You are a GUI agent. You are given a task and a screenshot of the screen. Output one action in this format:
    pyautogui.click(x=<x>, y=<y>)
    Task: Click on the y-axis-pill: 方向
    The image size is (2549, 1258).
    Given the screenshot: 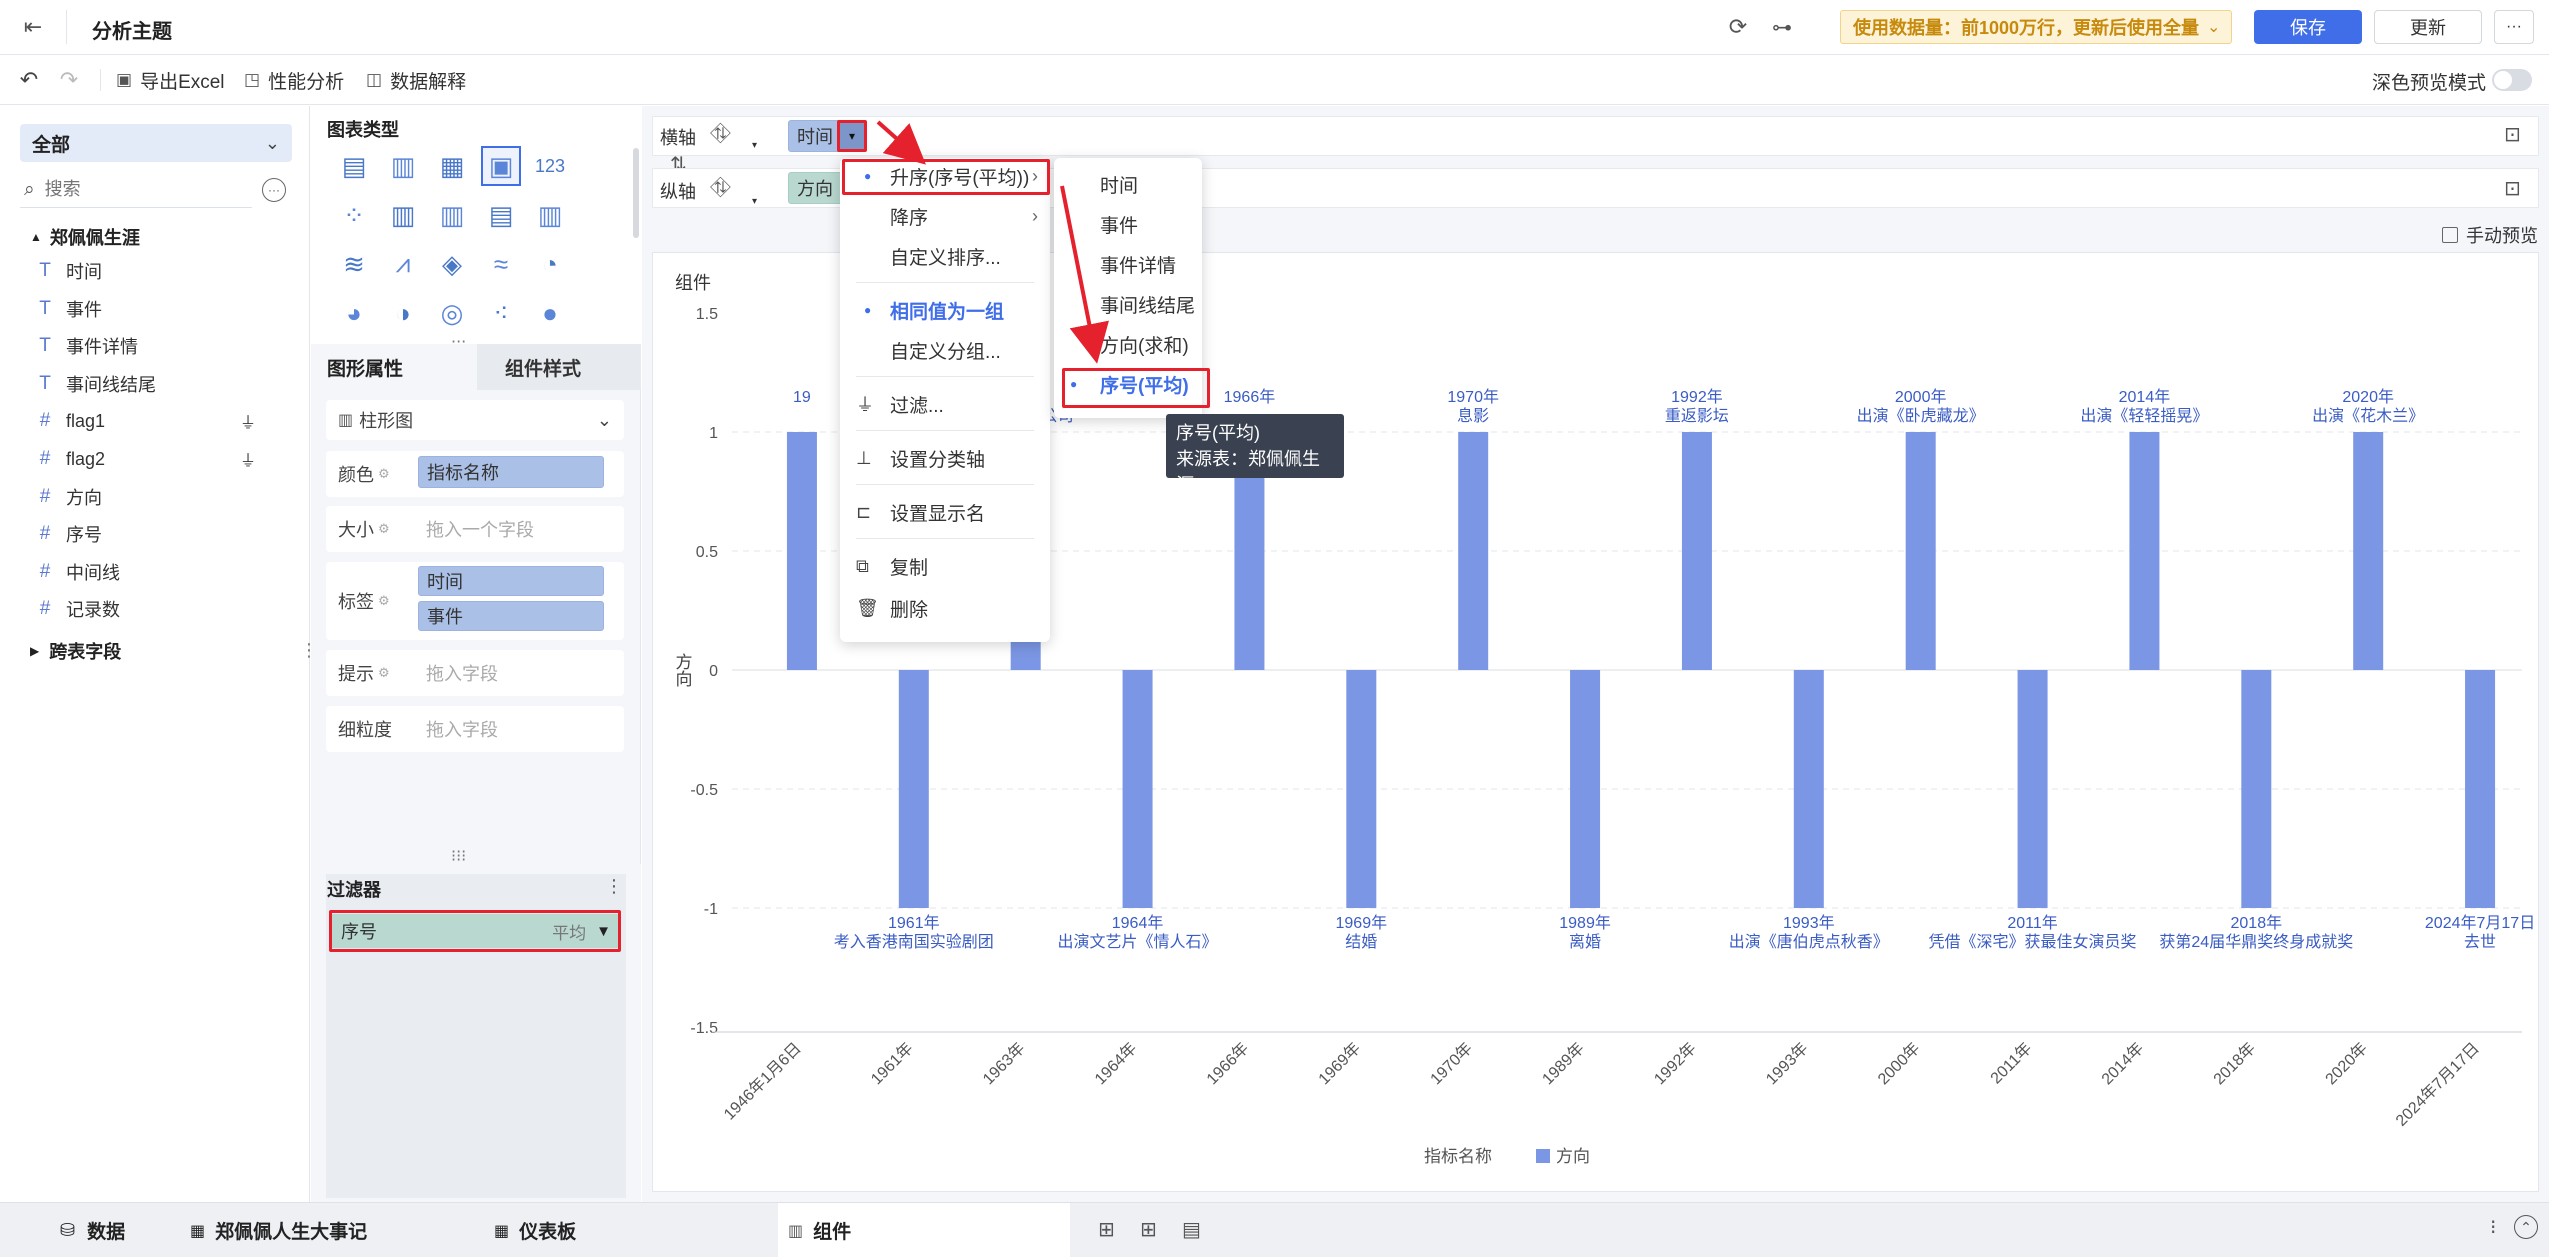 What is the action you would take?
    pyautogui.click(x=818, y=188)
    